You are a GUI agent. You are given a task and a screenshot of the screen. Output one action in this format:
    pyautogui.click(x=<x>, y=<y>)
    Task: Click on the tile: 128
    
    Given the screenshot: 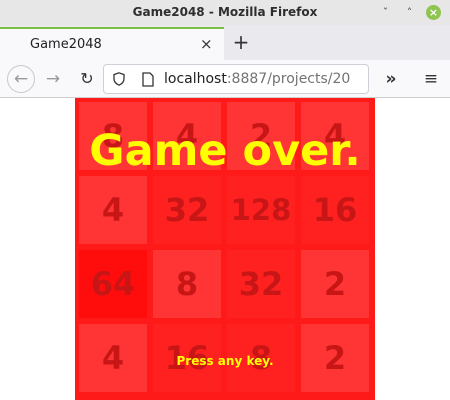 What is the action you would take?
    pyautogui.click(x=261, y=210)
    